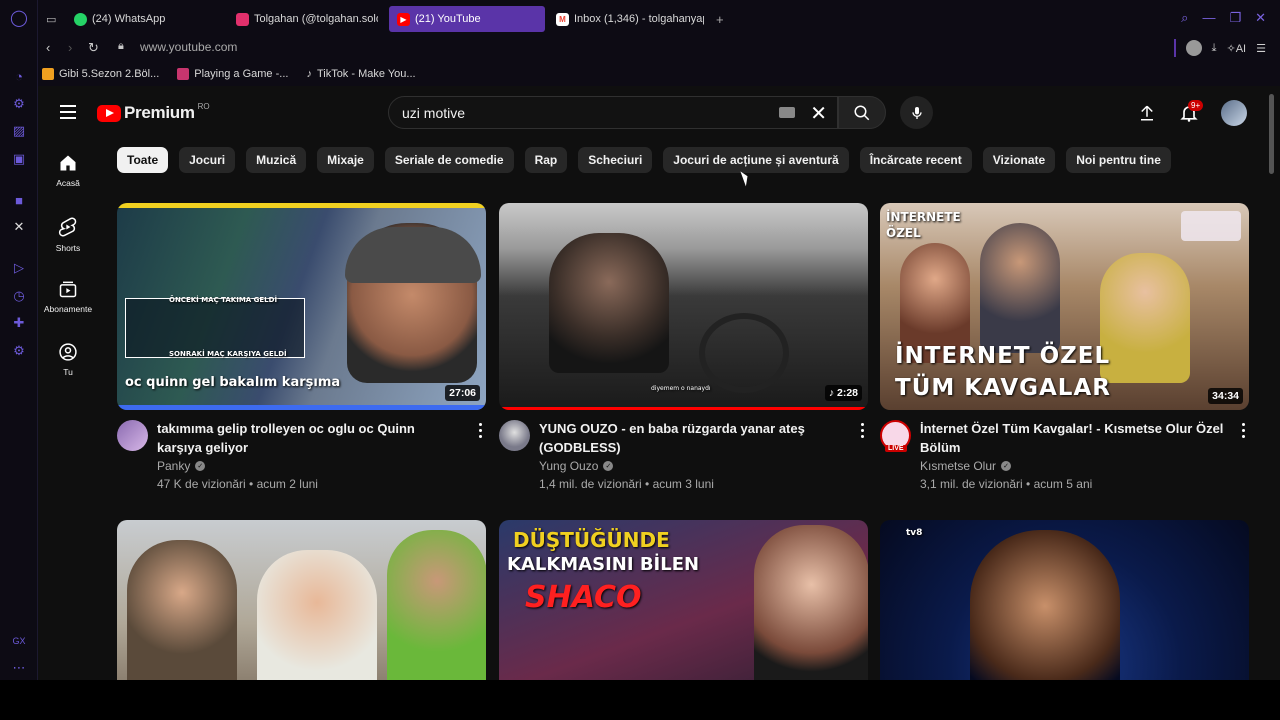 This screenshot has height=720, width=1280. What do you see at coordinates (1208, 18) in the screenshot?
I see `minimize-icon: —` at bounding box center [1208, 18].